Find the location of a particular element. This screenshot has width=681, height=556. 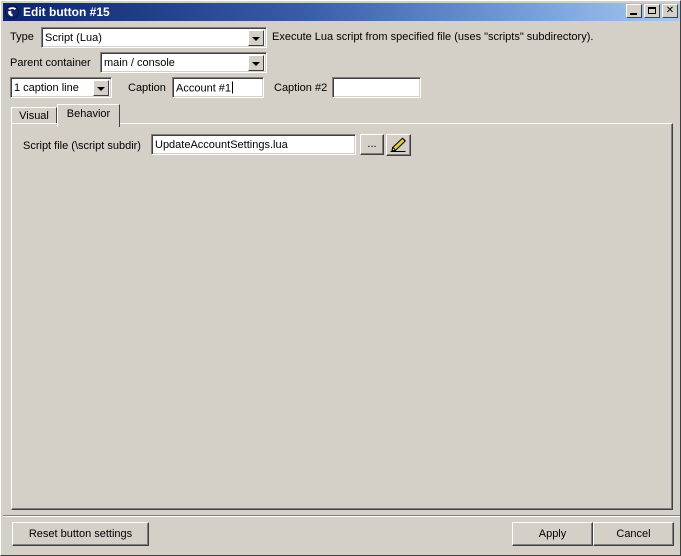

script-file-input: UpdateAccountSettings.lua is located at coordinates (253, 144).